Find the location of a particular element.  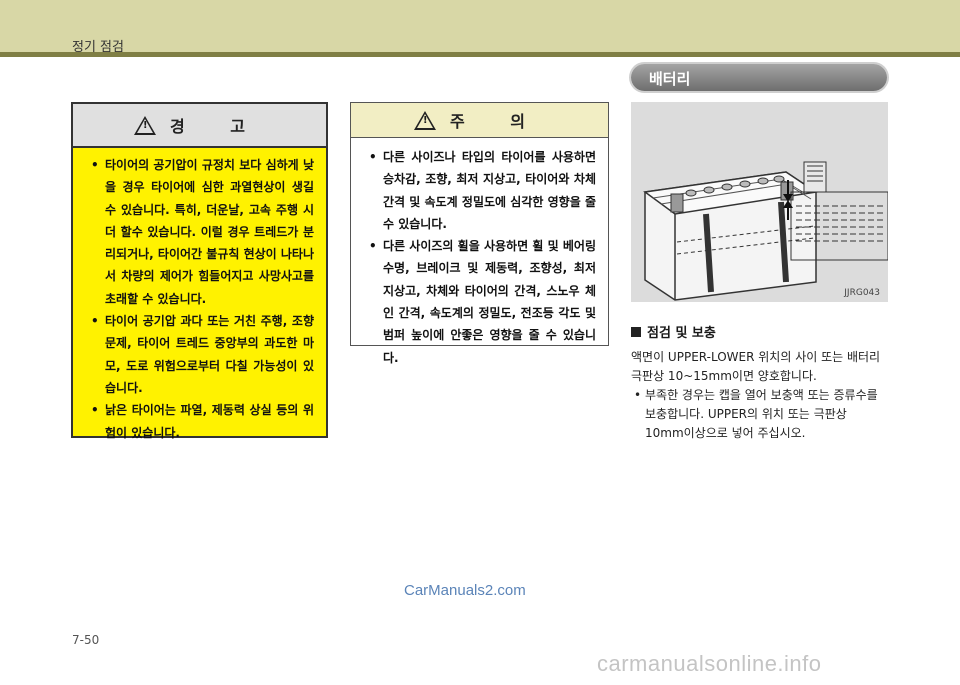

section-title: 정기 점검 is located at coordinates (98, 47).